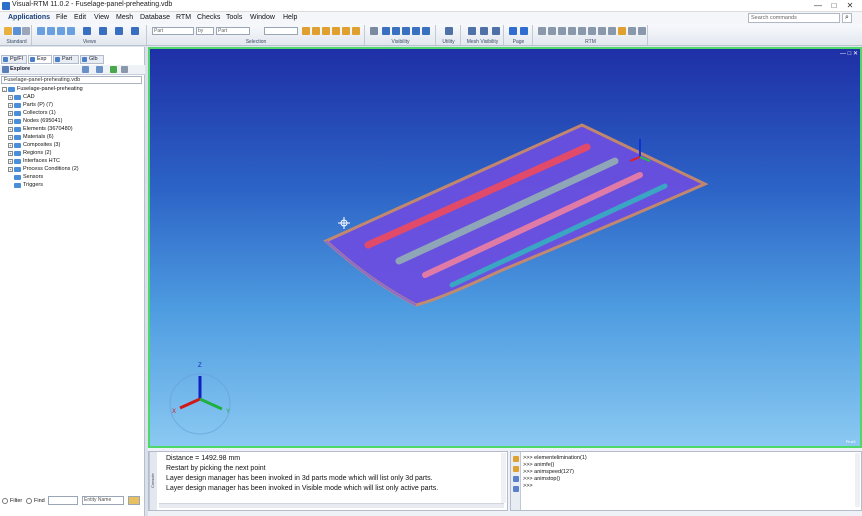 This screenshot has width=862, height=516. Describe the element at coordinates (233, 31) in the screenshot. I see `selection-entity-combo: Part` at that location.